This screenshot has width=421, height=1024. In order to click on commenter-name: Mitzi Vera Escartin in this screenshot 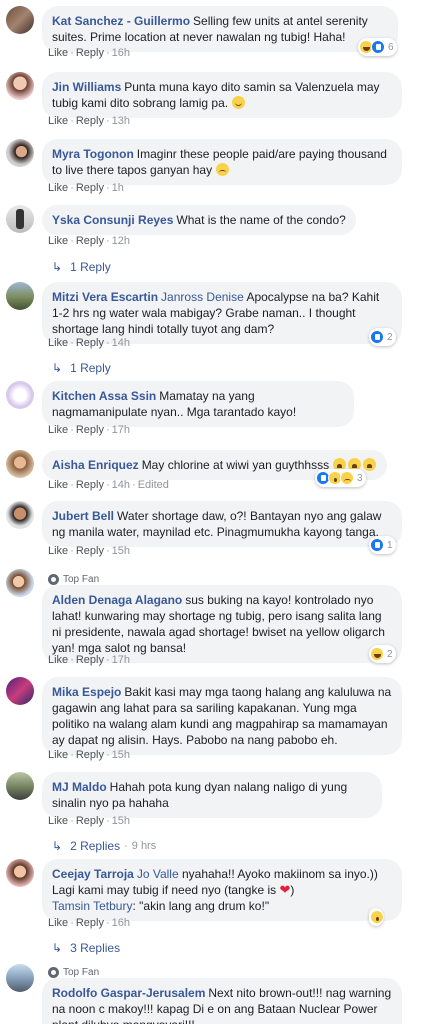, I will do `click(105, 297)`.